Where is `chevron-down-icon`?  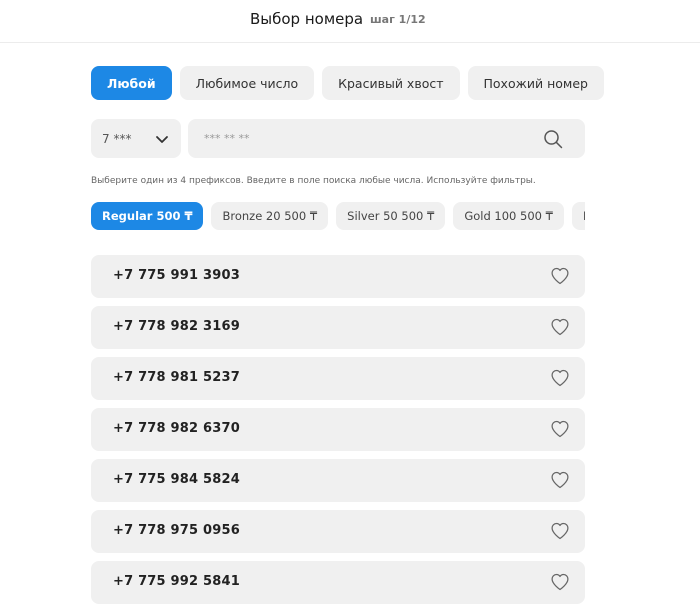 chevron-down-icon is located at coordinates (162, 139).